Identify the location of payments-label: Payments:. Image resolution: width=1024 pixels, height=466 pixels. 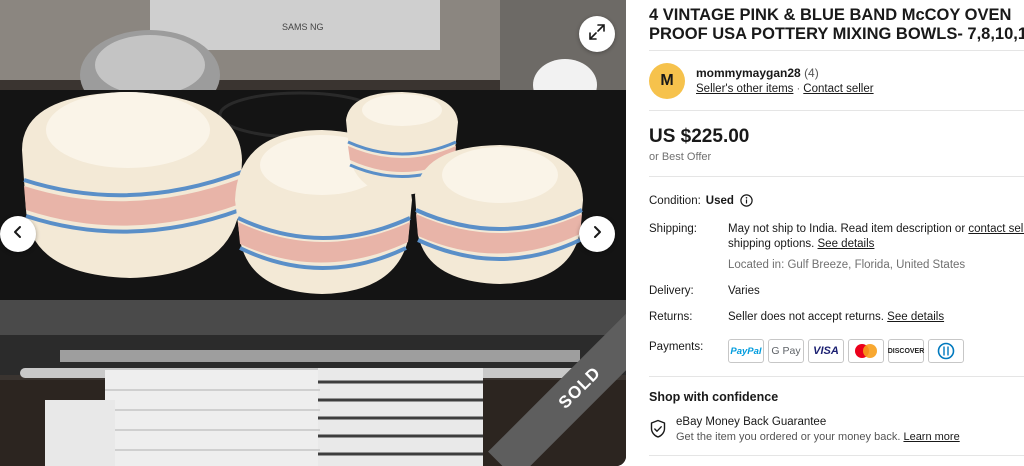
(676, 347).